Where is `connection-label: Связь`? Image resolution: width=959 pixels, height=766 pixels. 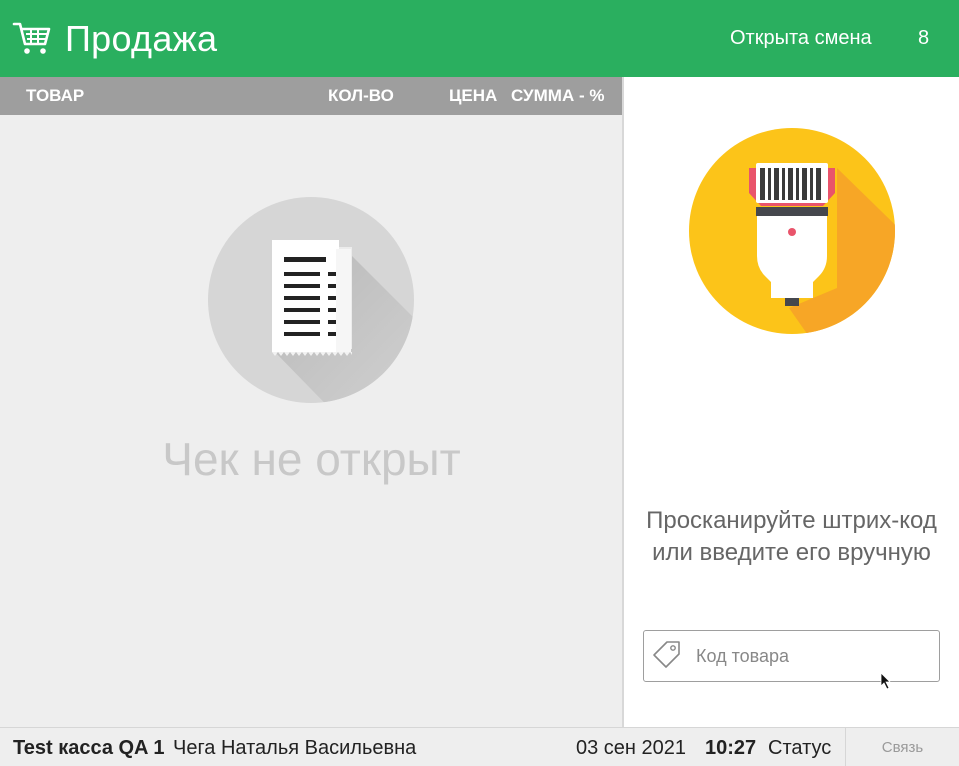
connection-label: Связь is located at coordinates (902, 747).